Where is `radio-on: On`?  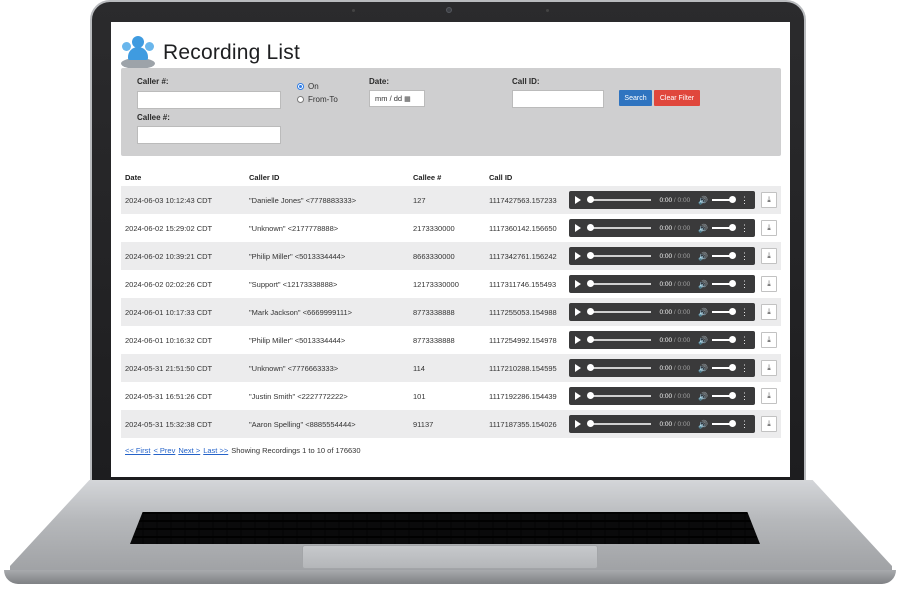
radio-on: On is located at coordinates (308, 86).